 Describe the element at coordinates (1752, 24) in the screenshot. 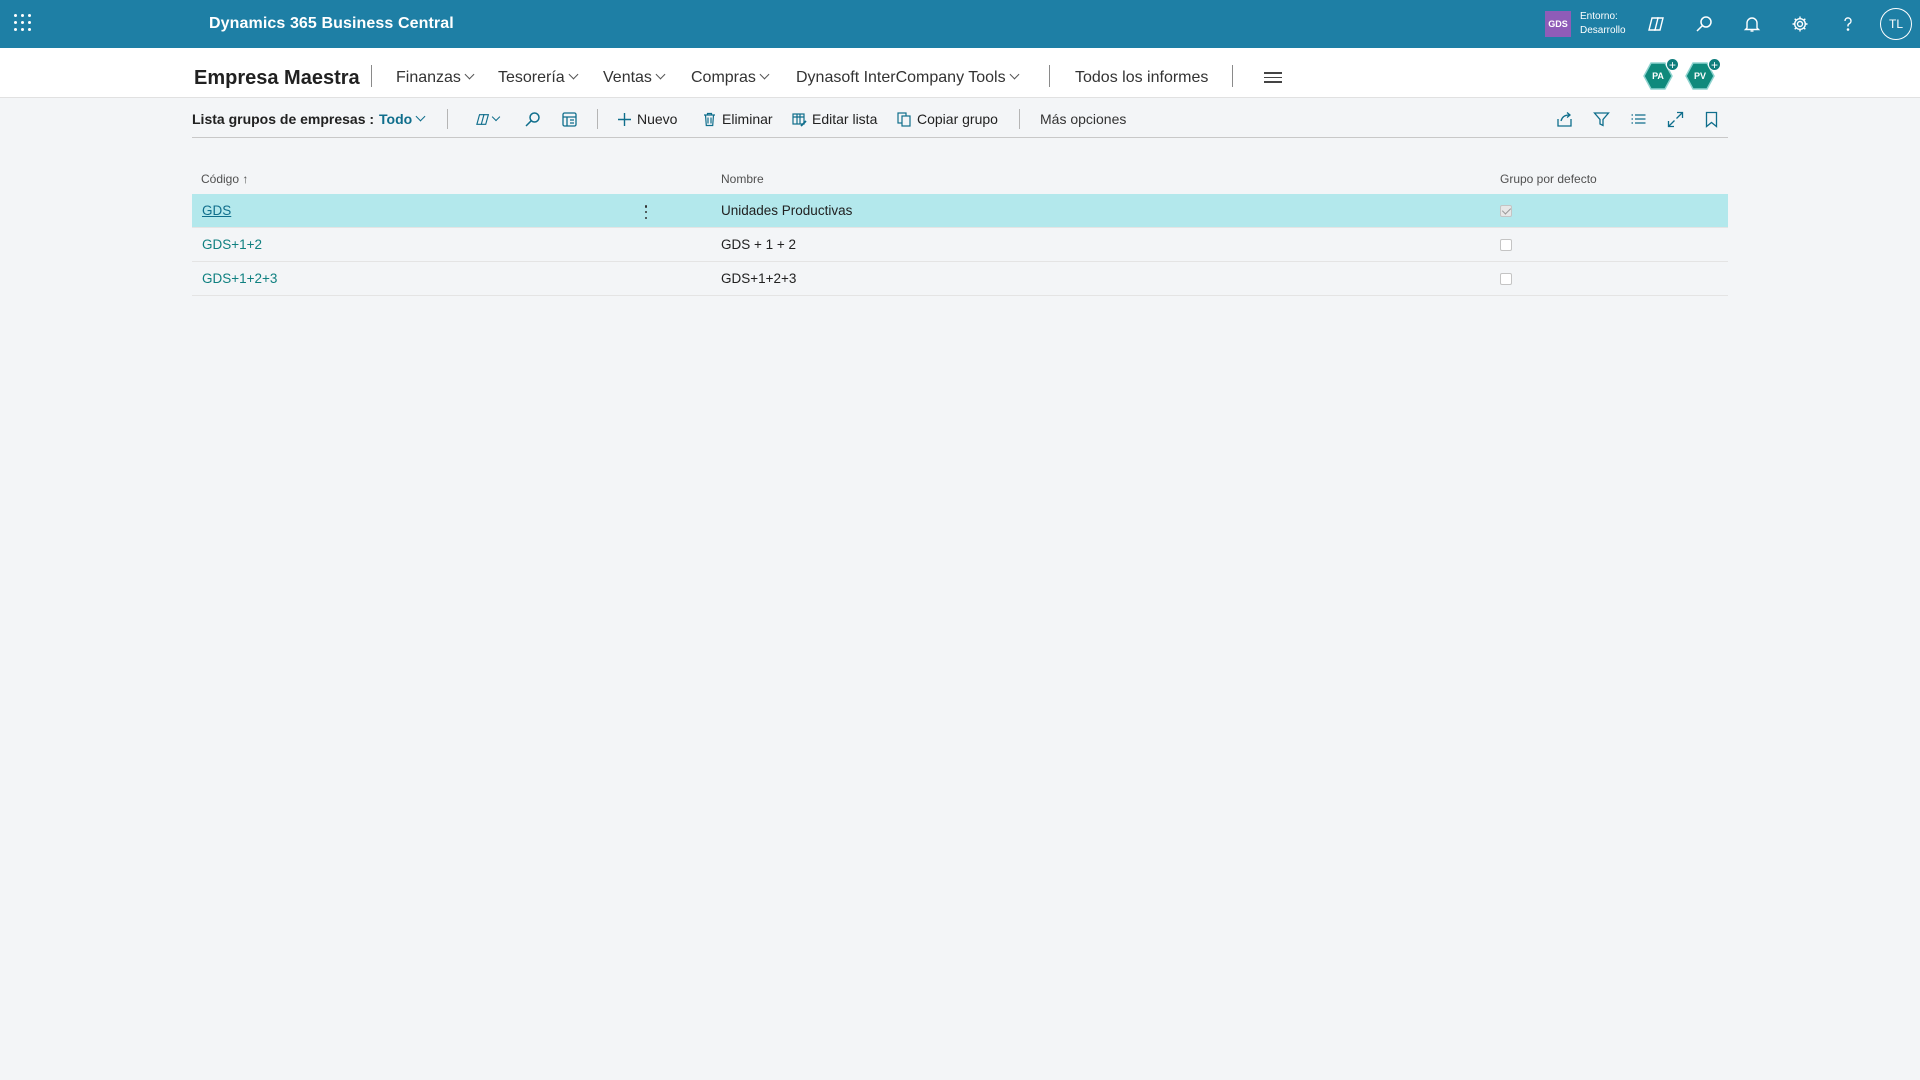

I see `bell-icon` at that location.